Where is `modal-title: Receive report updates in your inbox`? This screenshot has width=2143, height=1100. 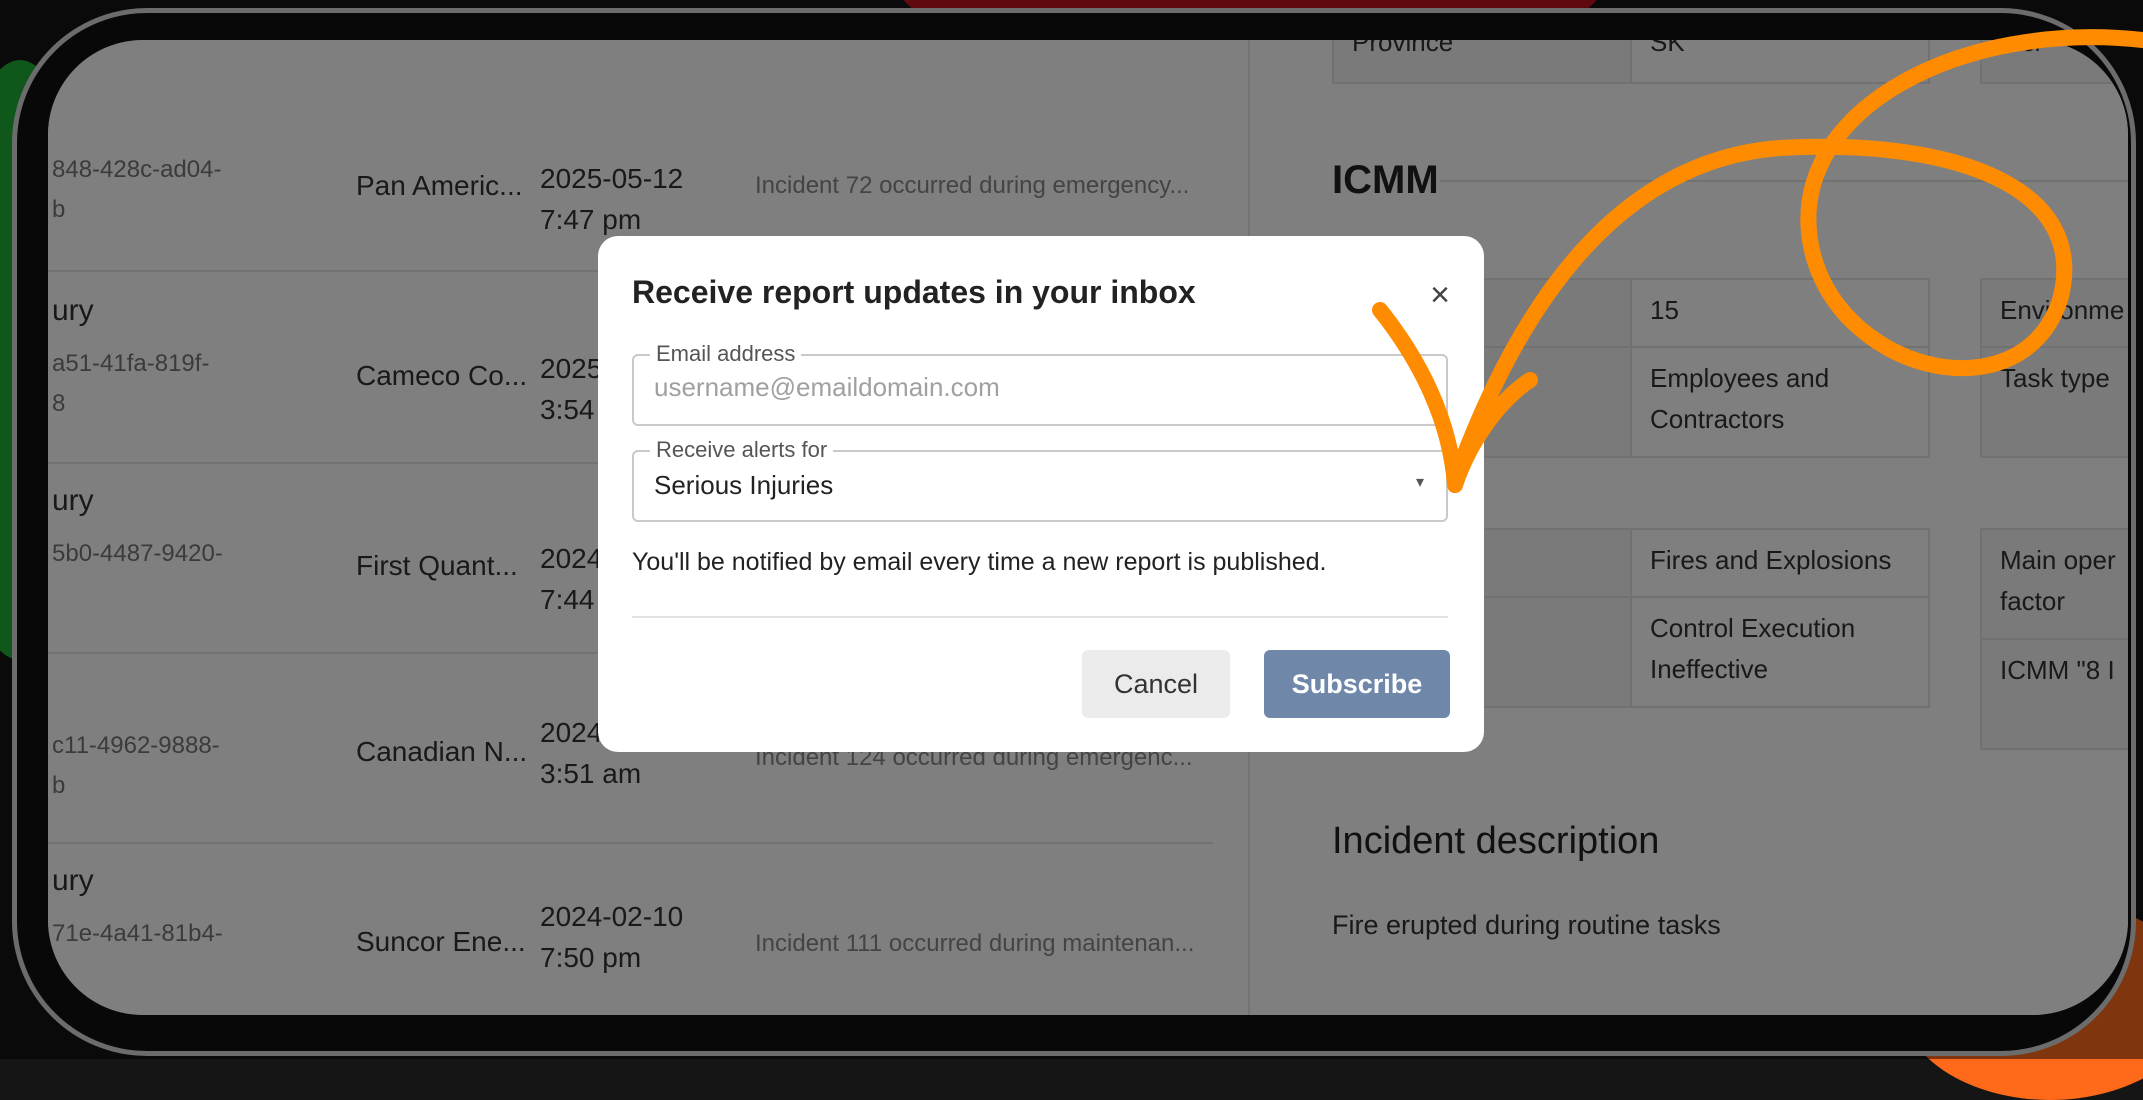
modal-title: Receive report updates in your inbox is located at coordinates (914, 292).